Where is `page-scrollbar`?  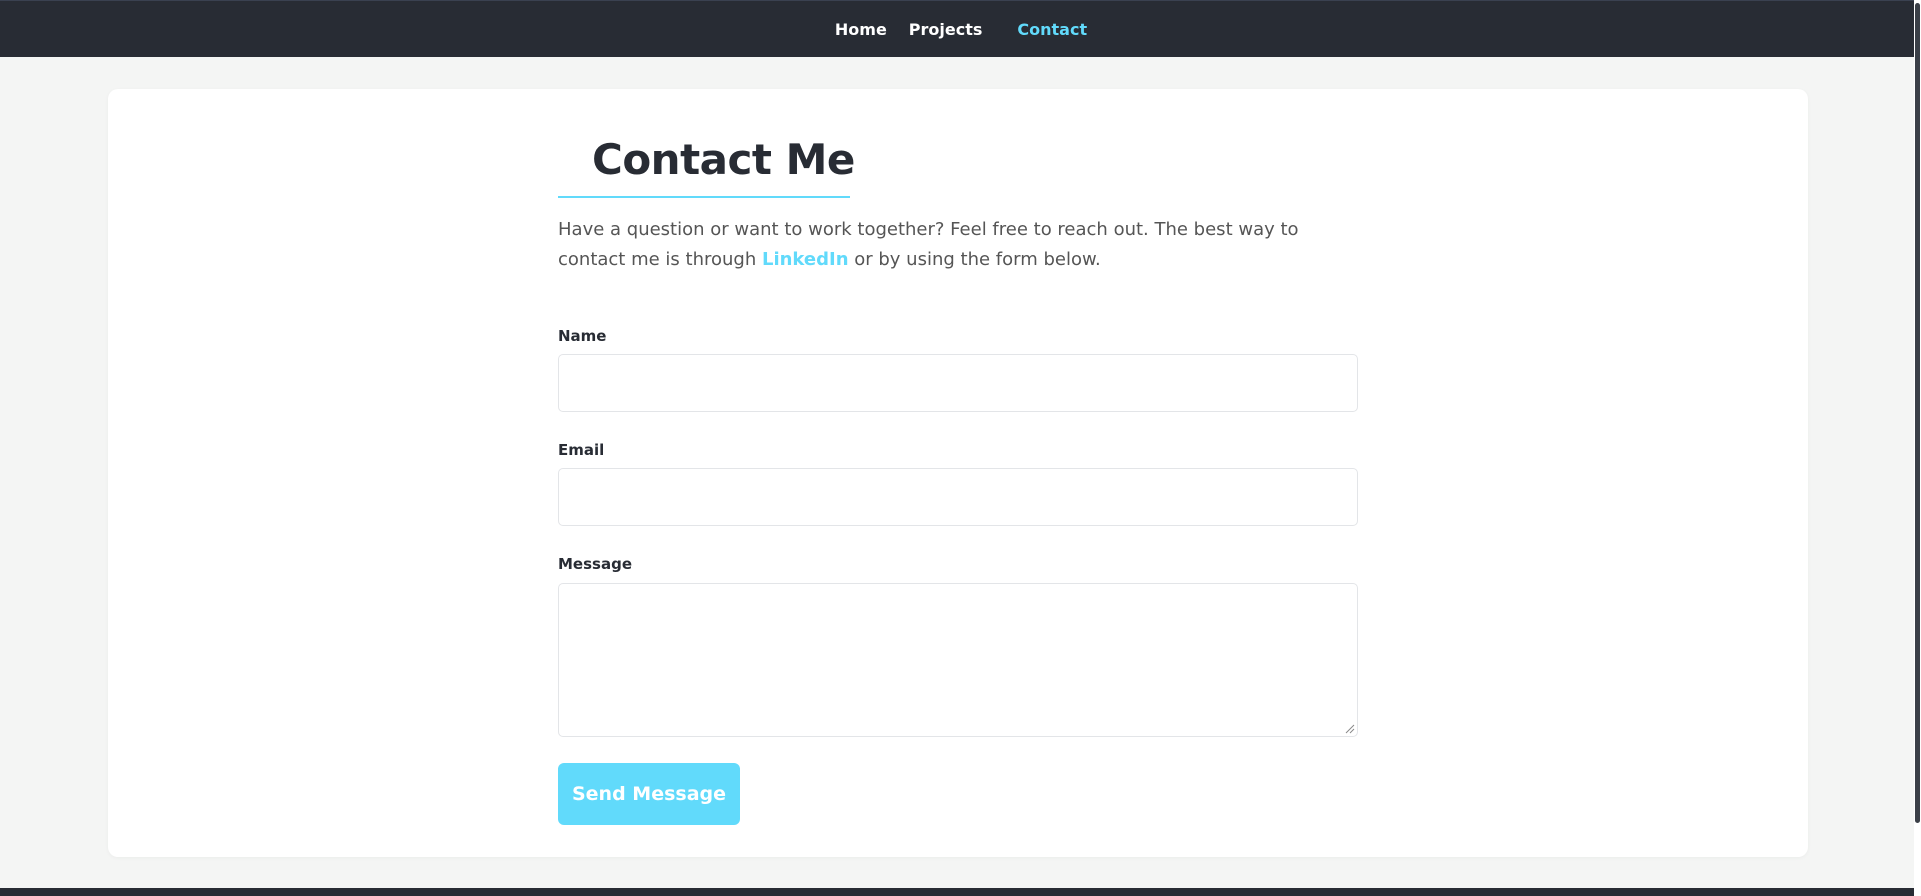 page-scrollbar is located at coordinates (1917, 448).